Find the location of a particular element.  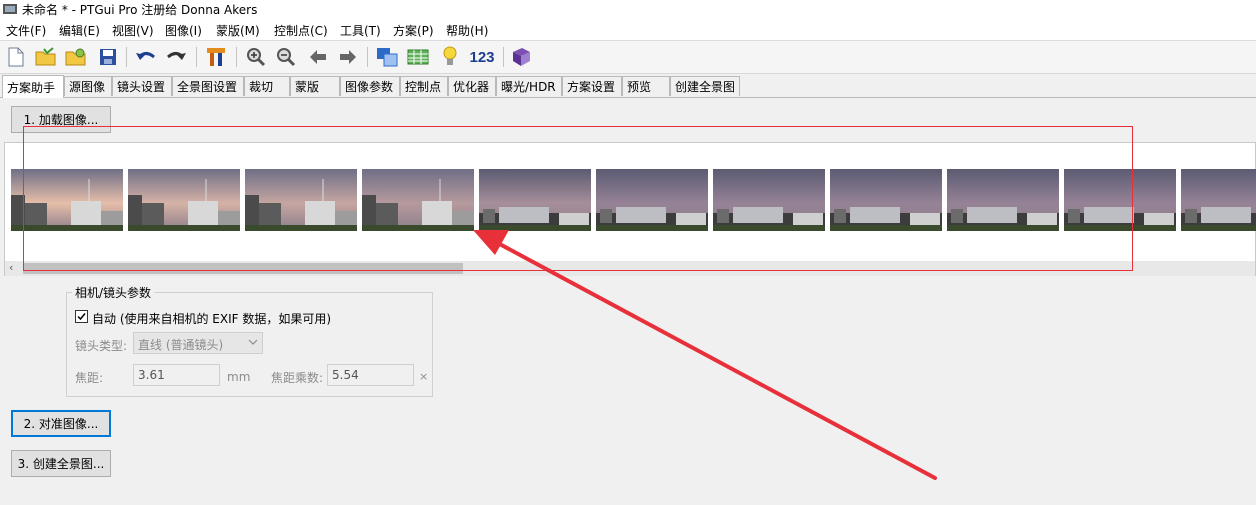

tab-project-settings: 方案设置 is located at coordinates (592, 86).